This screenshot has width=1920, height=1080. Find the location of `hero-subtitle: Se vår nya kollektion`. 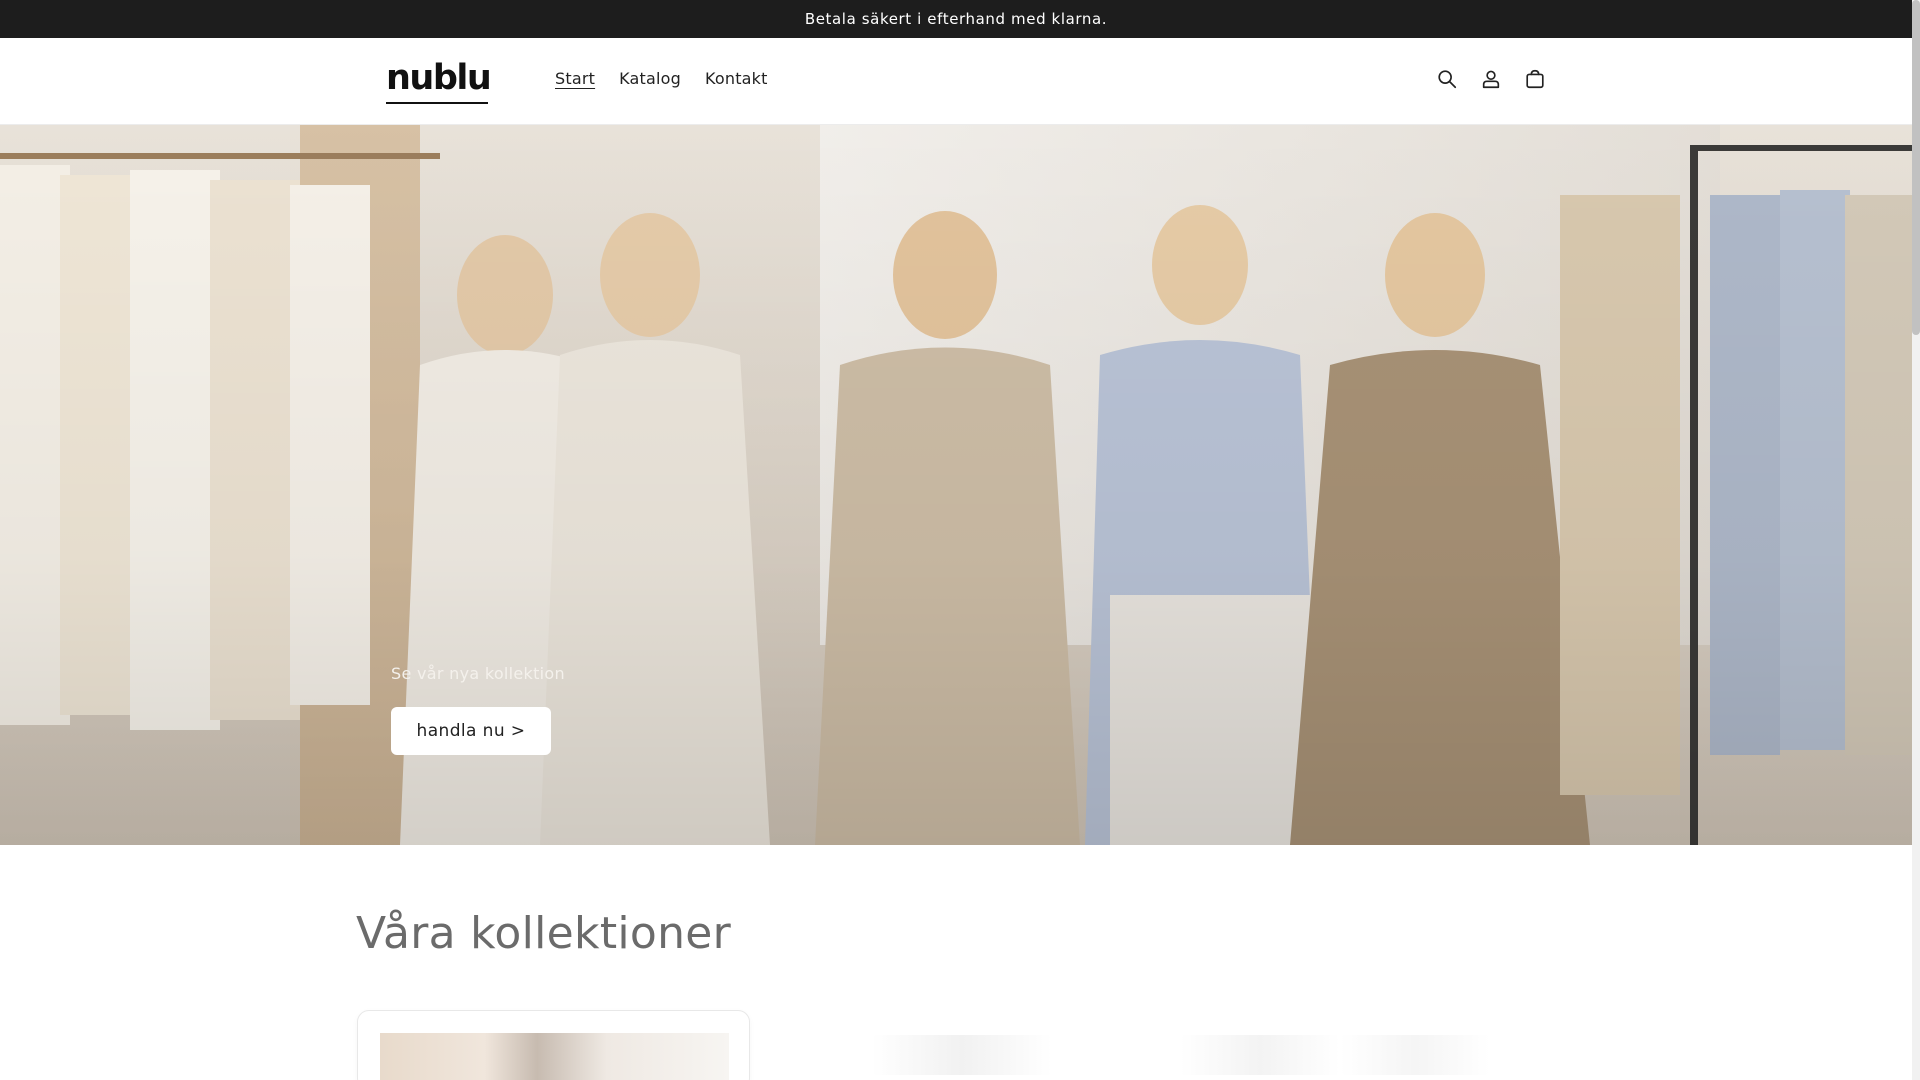

hero-subtitle: Se vår nya kollektion is located at coordinates (478, 673).